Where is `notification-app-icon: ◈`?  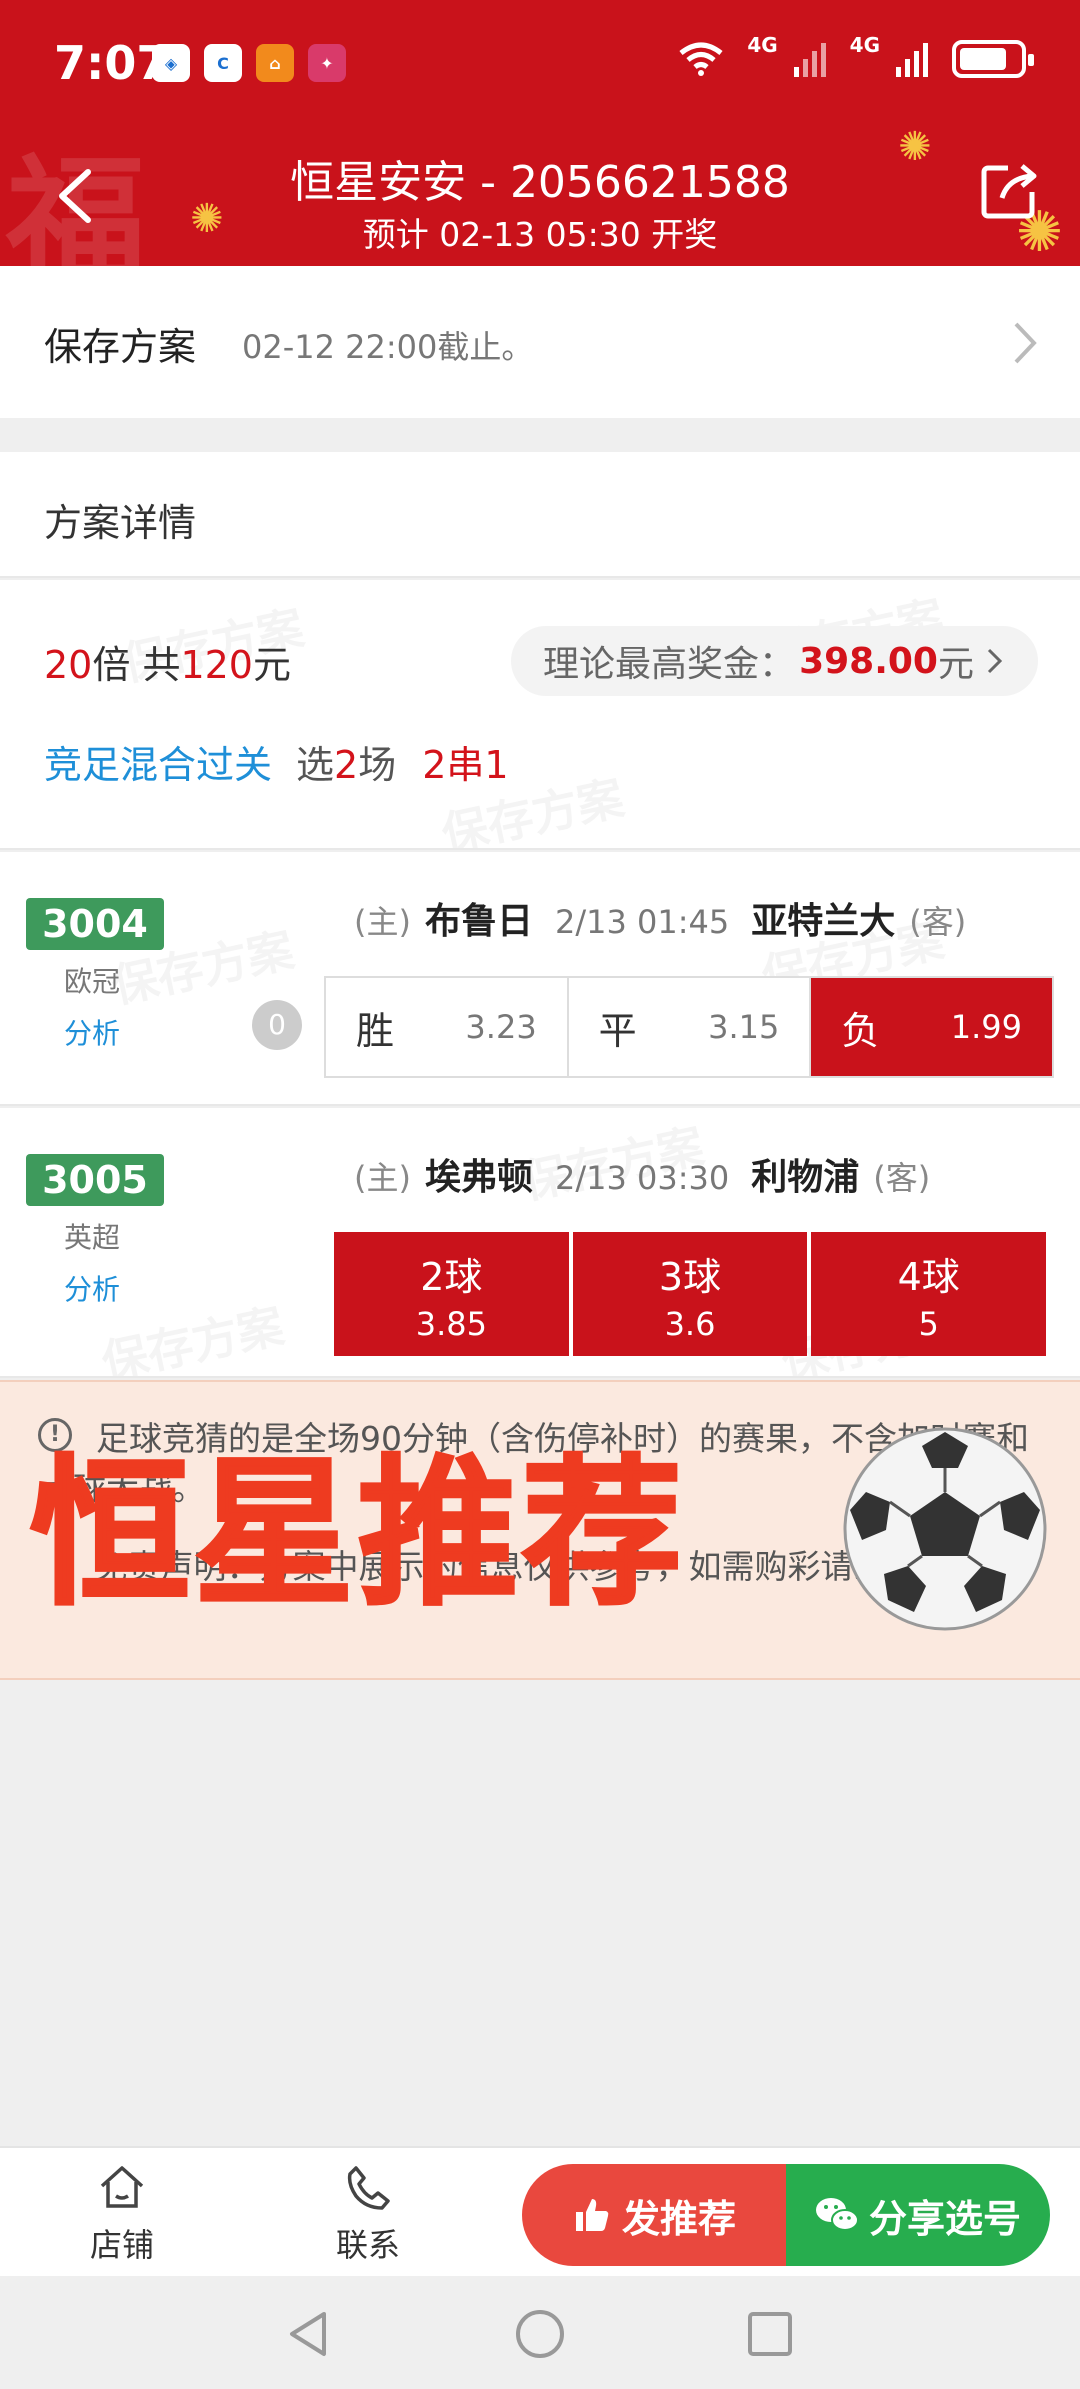
notification-app-icon: ◈ is located at coordinates (171, 63).